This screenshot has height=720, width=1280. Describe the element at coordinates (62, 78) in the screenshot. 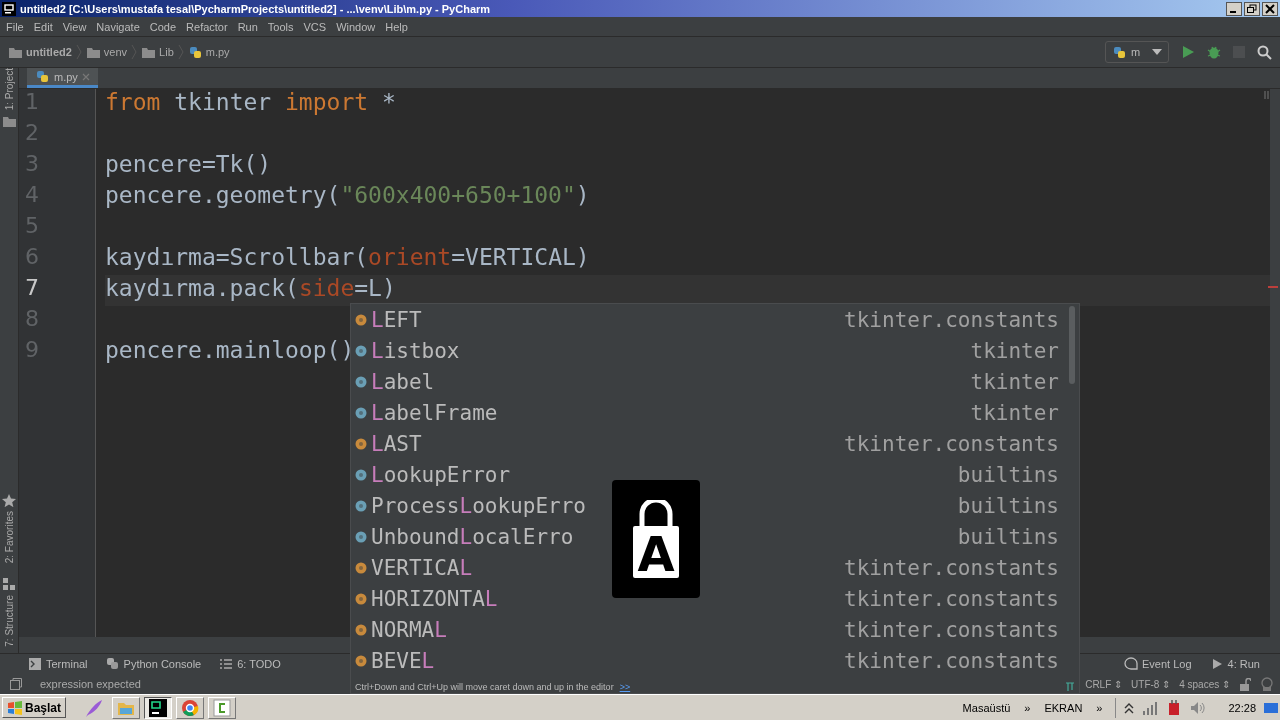

I see `file-tab: m.py` at that location.